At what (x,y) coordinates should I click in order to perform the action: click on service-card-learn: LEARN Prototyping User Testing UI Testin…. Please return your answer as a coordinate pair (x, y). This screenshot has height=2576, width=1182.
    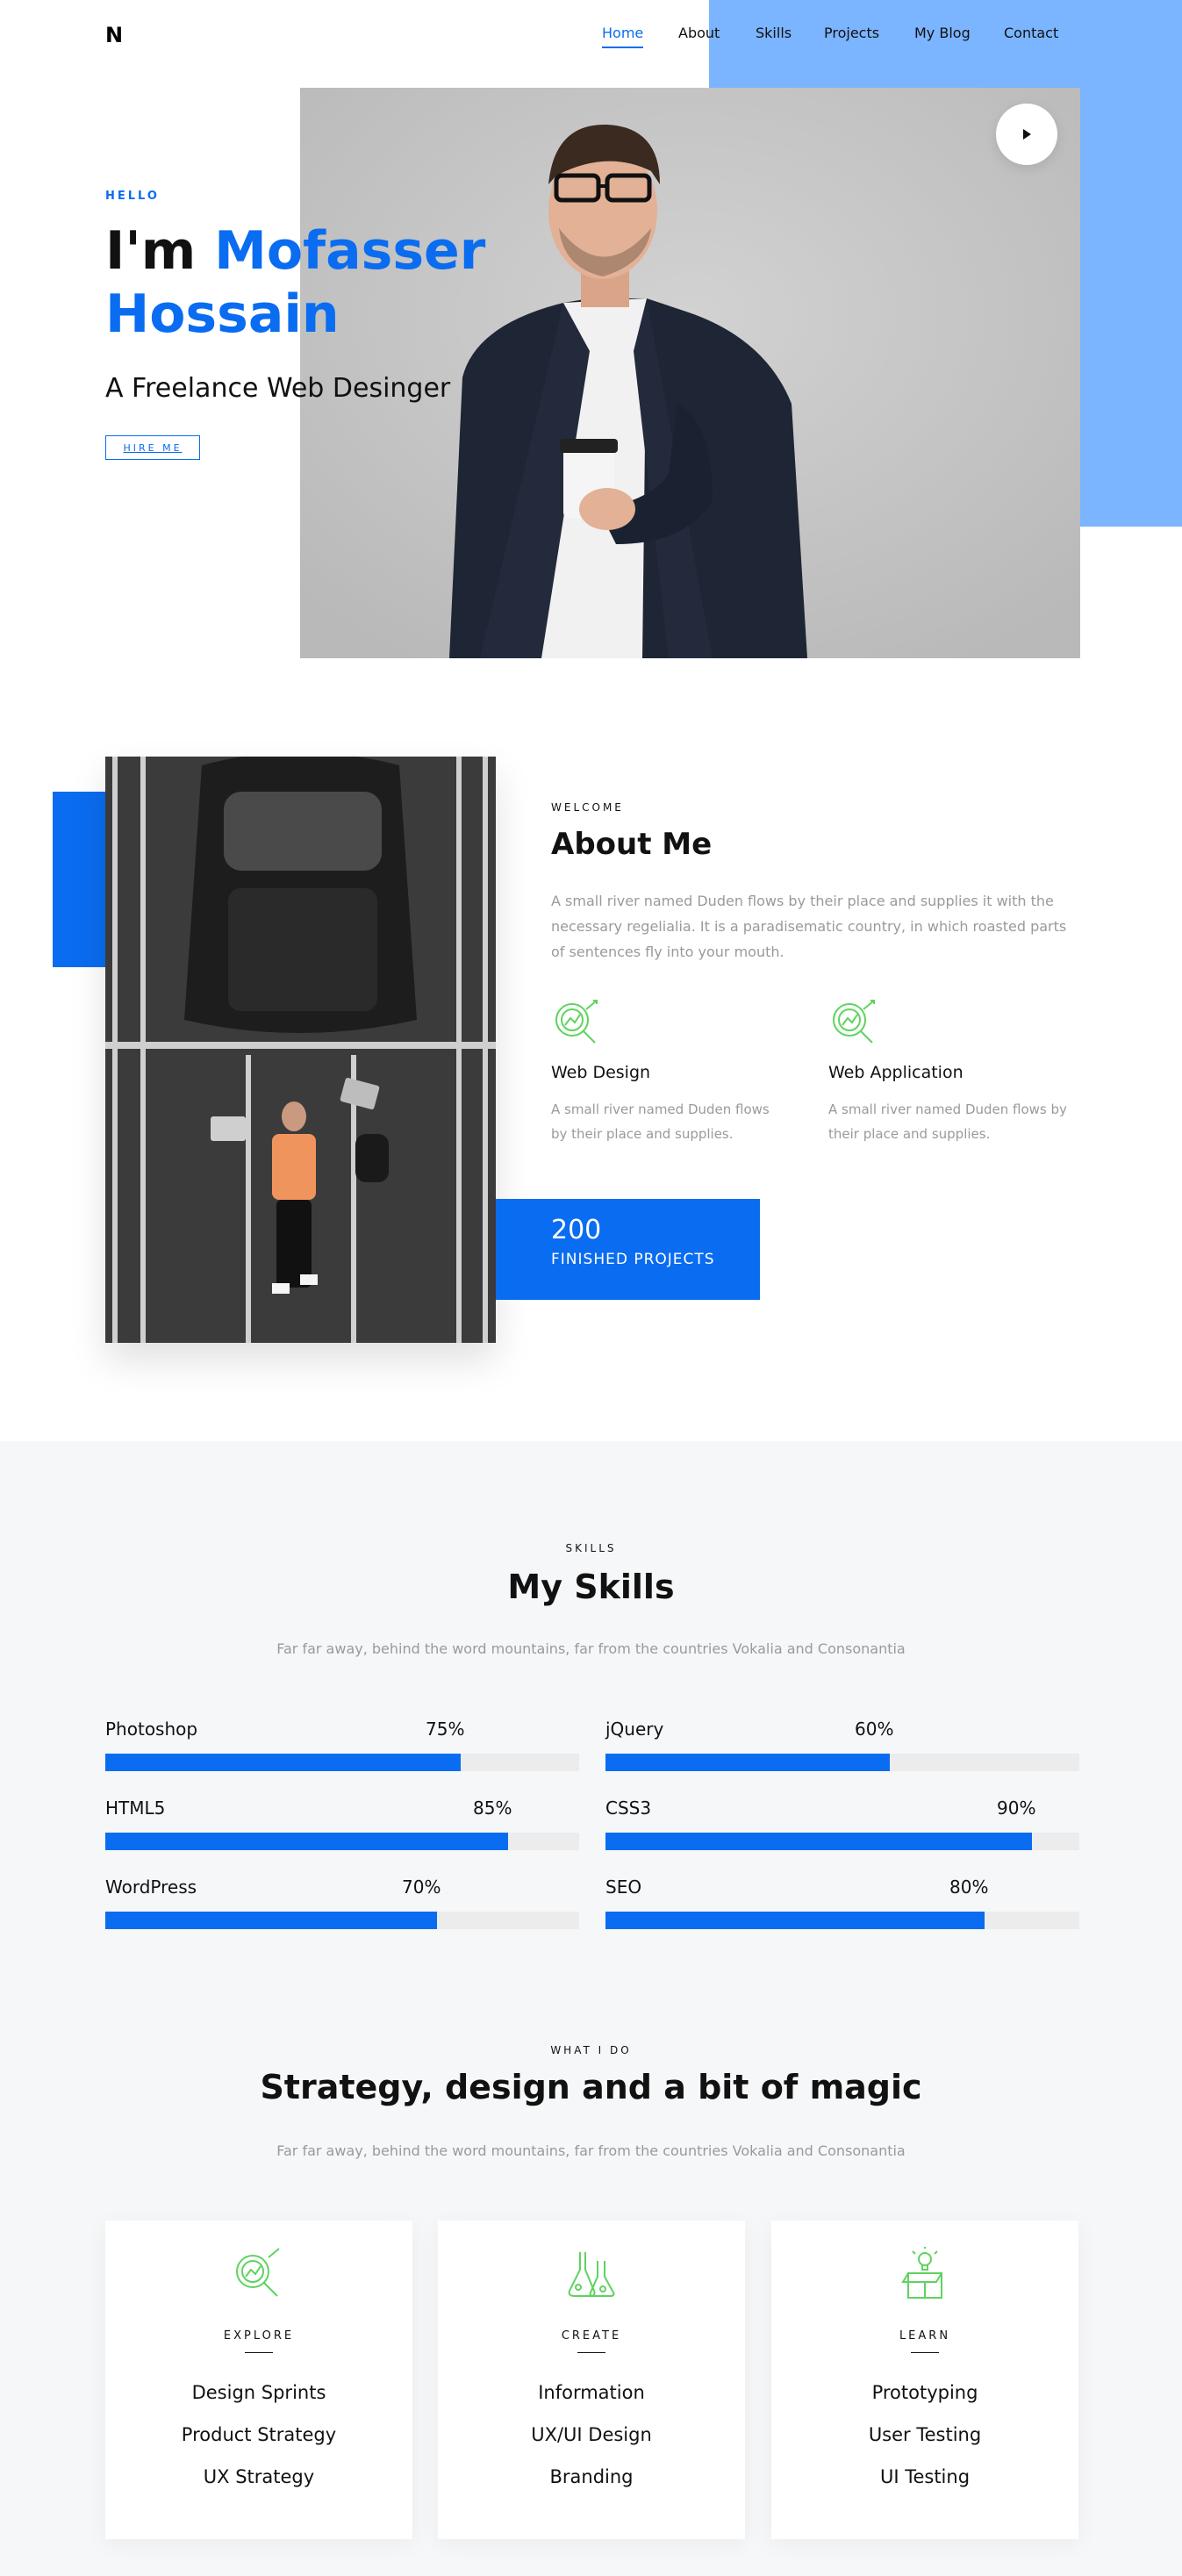
    Looking at the image, I should click on (924, 2380).